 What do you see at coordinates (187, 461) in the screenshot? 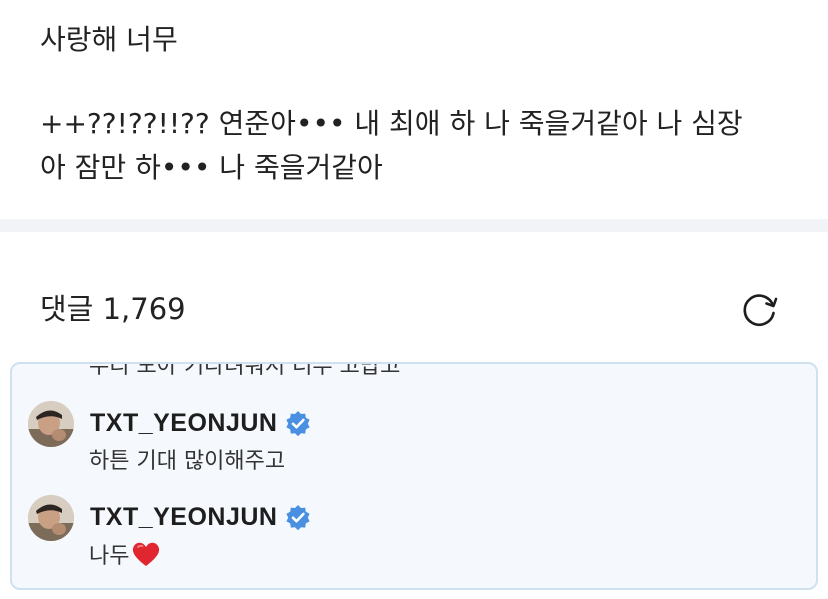
I see `chat-message-text: 하튼 기대 많이해주고` at bounding box center [187, 461].